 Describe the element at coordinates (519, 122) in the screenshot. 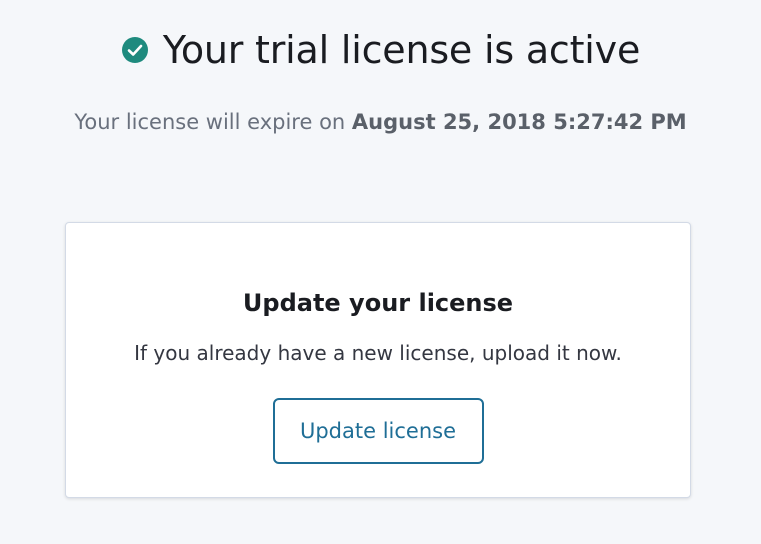

I see `expiry-date: August 25, 2018 5:27:42 PM` at that location.